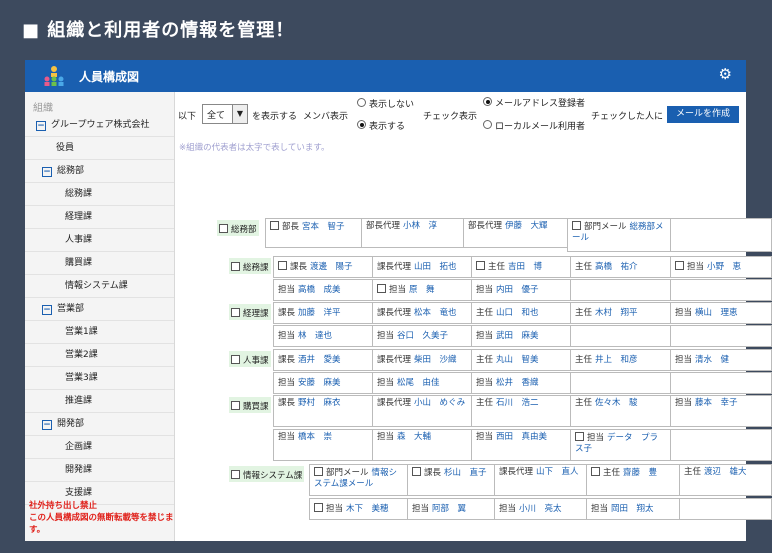 The width and height of the screenshot is (772, 553). Describe the element at coordinates (99, 194) in the screenshot. I see `sidebar-item: 総務課` at that location.